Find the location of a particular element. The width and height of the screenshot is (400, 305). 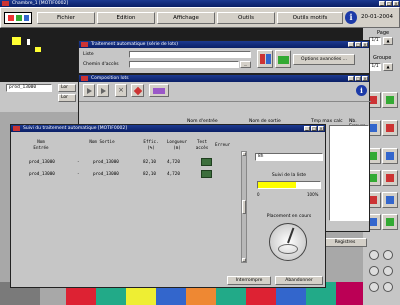

row2-dash: - is located at coordinates (78, 174).